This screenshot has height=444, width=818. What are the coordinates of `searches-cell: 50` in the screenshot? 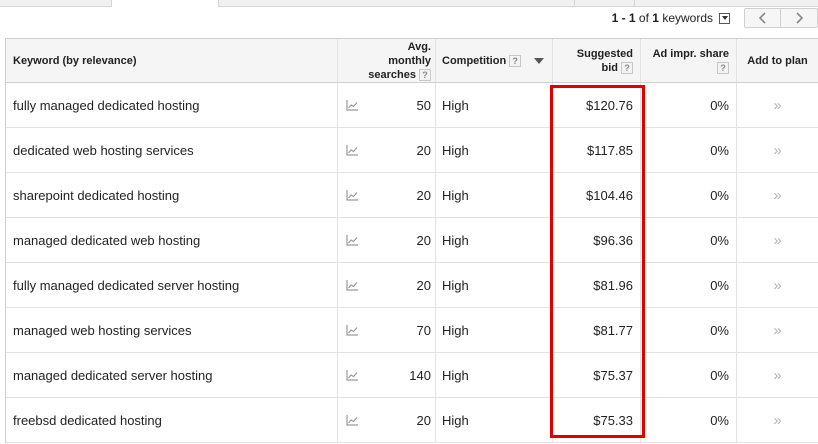 It's located at (401, 105).